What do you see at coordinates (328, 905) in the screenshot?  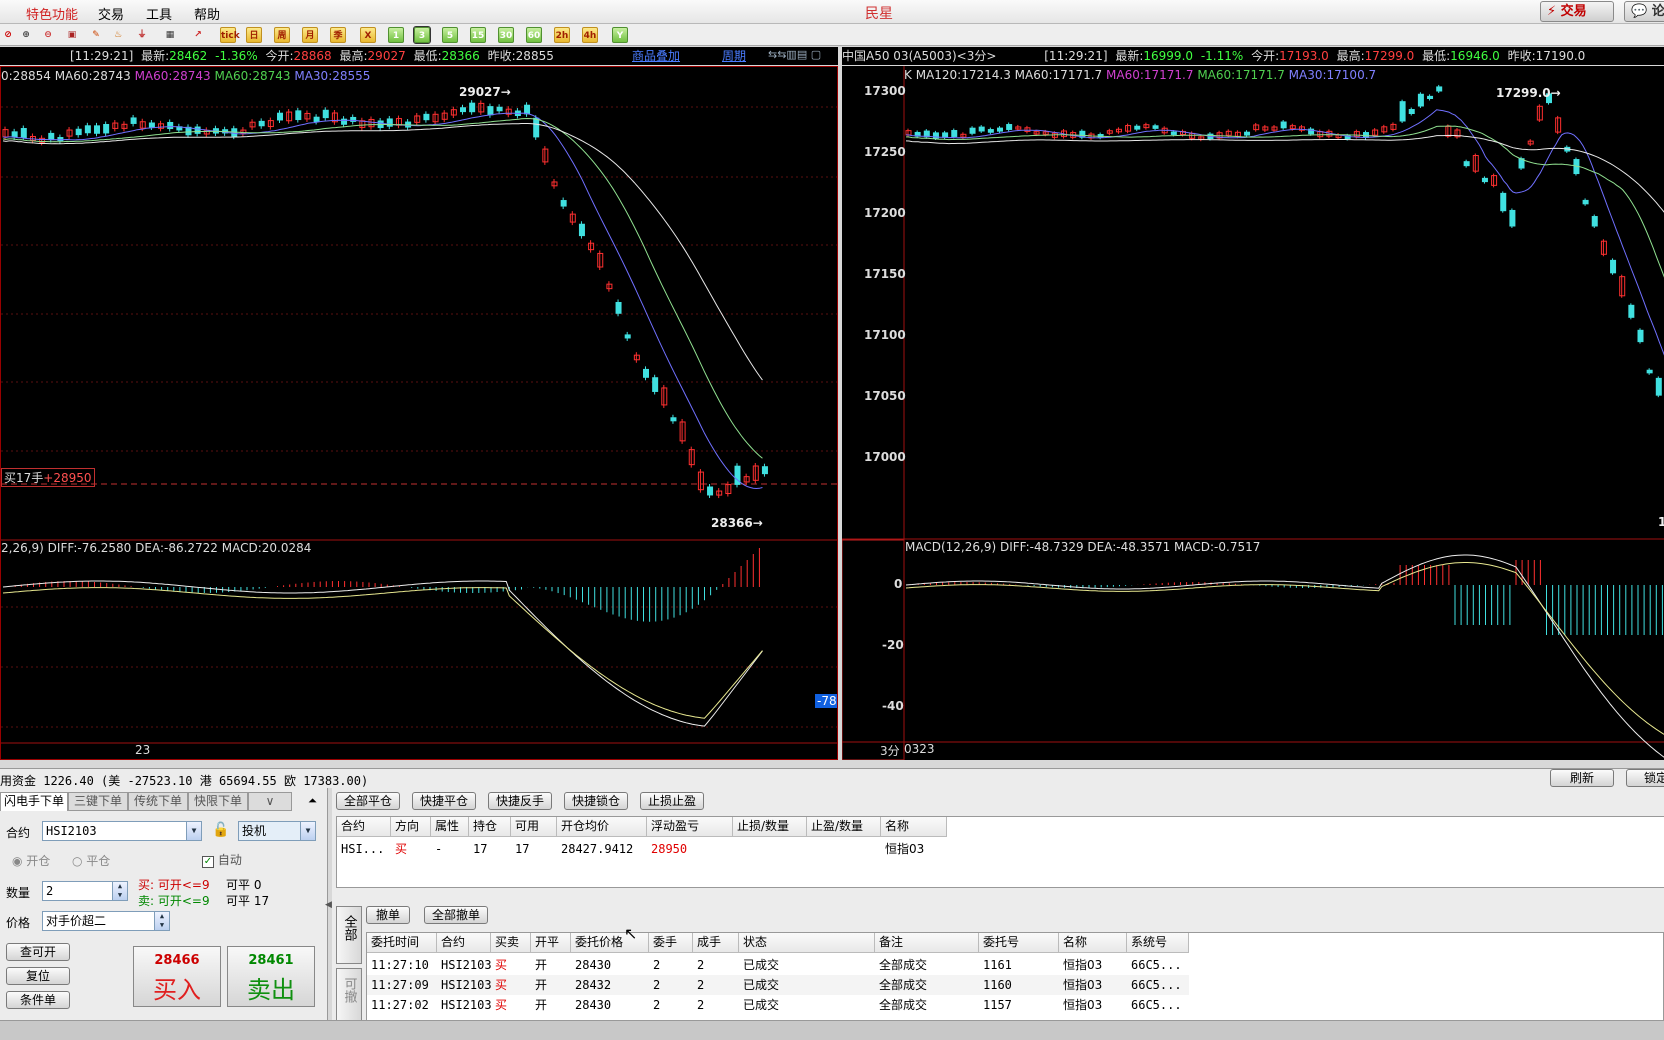 I see `expand-left-icon: ◀` at bounding box center [328, 905].